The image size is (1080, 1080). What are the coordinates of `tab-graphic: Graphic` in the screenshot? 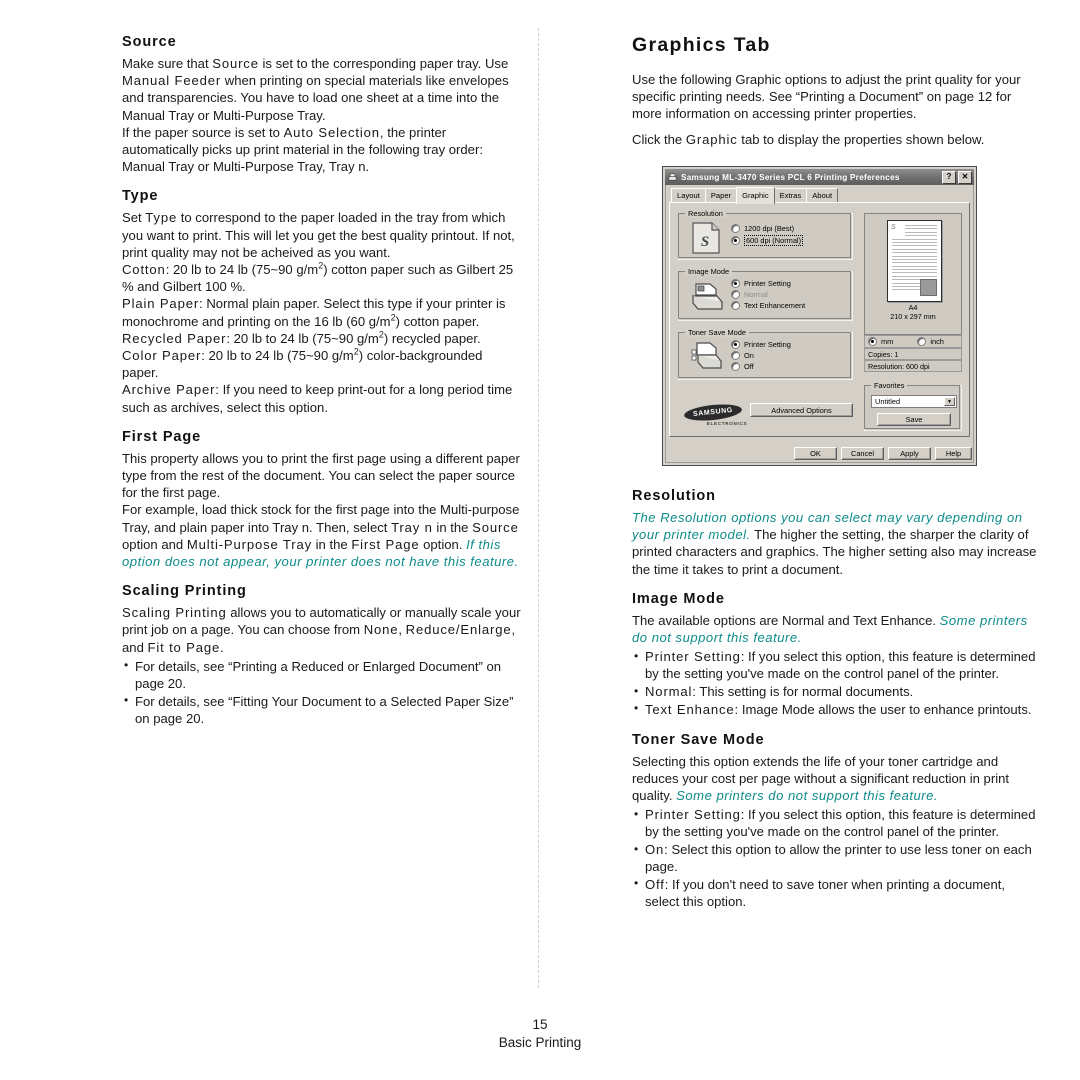 It's located at (755, 195).